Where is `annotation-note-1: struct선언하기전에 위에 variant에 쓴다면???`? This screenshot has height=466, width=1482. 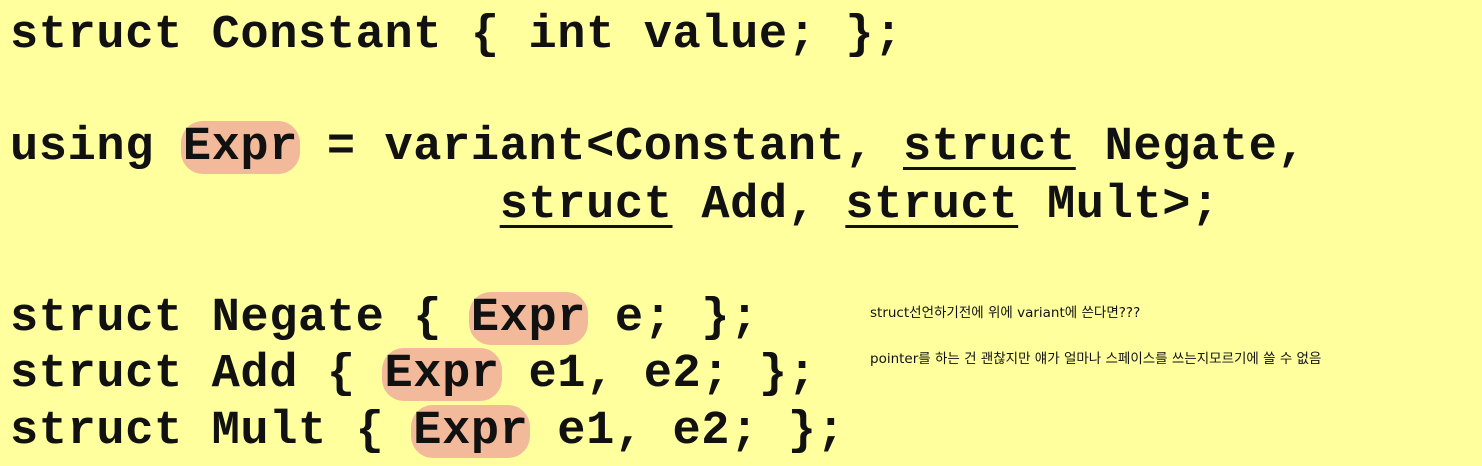
annotation-note-1: struct선언하기전에 위에 variant에 쓴다면??? is located at coordinates (1005, 313).